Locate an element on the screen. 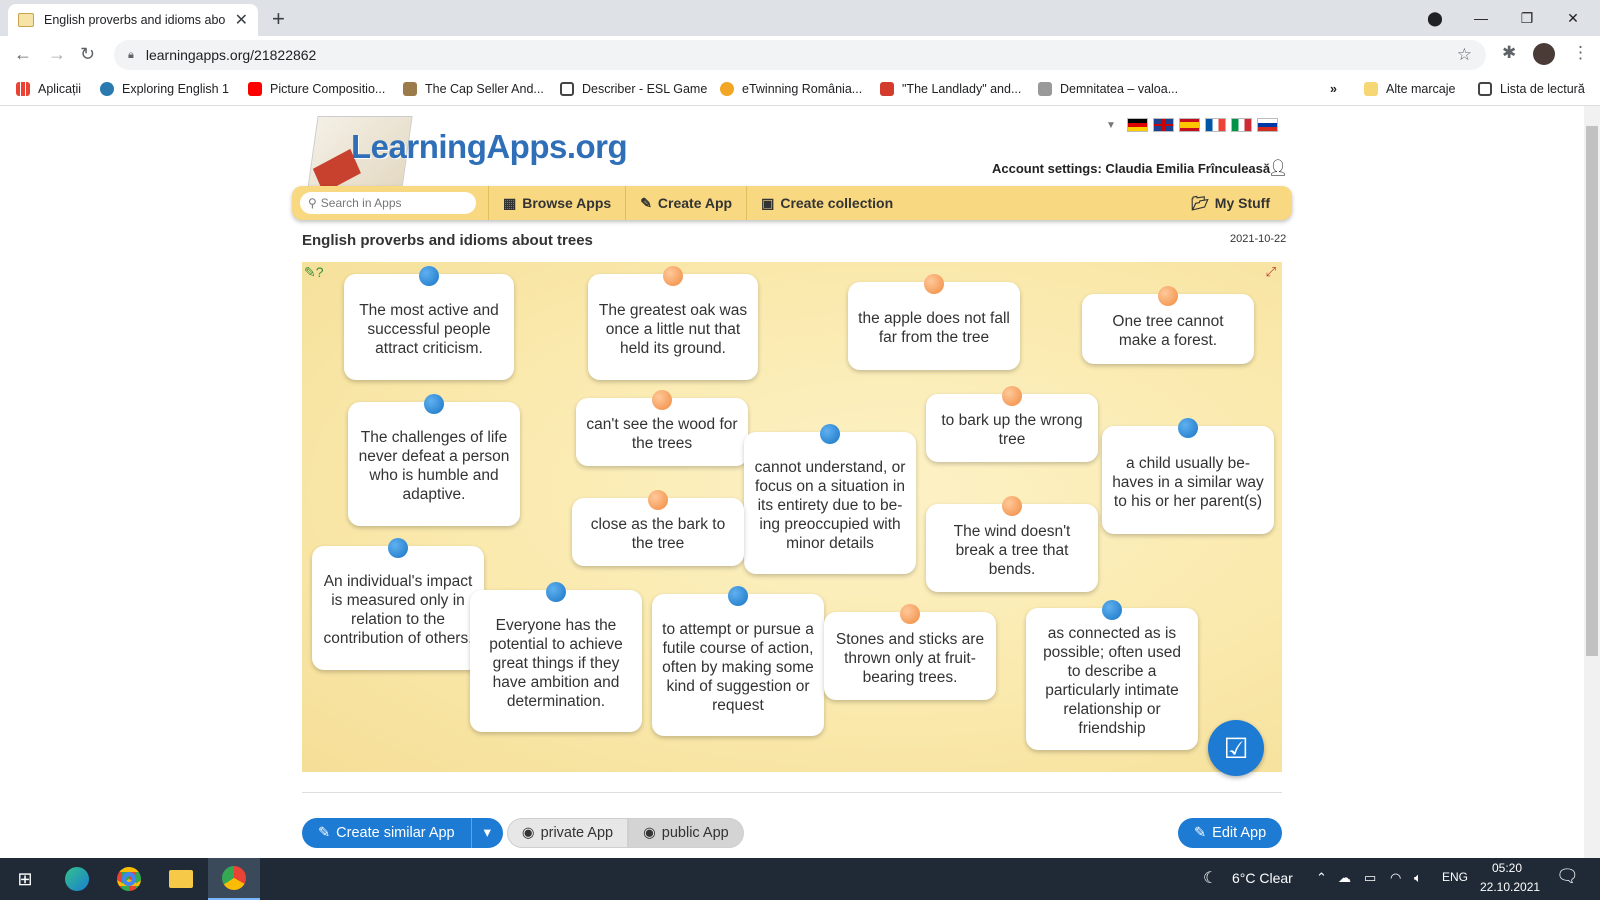 Image resolution: width=1600 pixels, height=900 pixels. etwinning-icon is located at coordinates (727, 89).